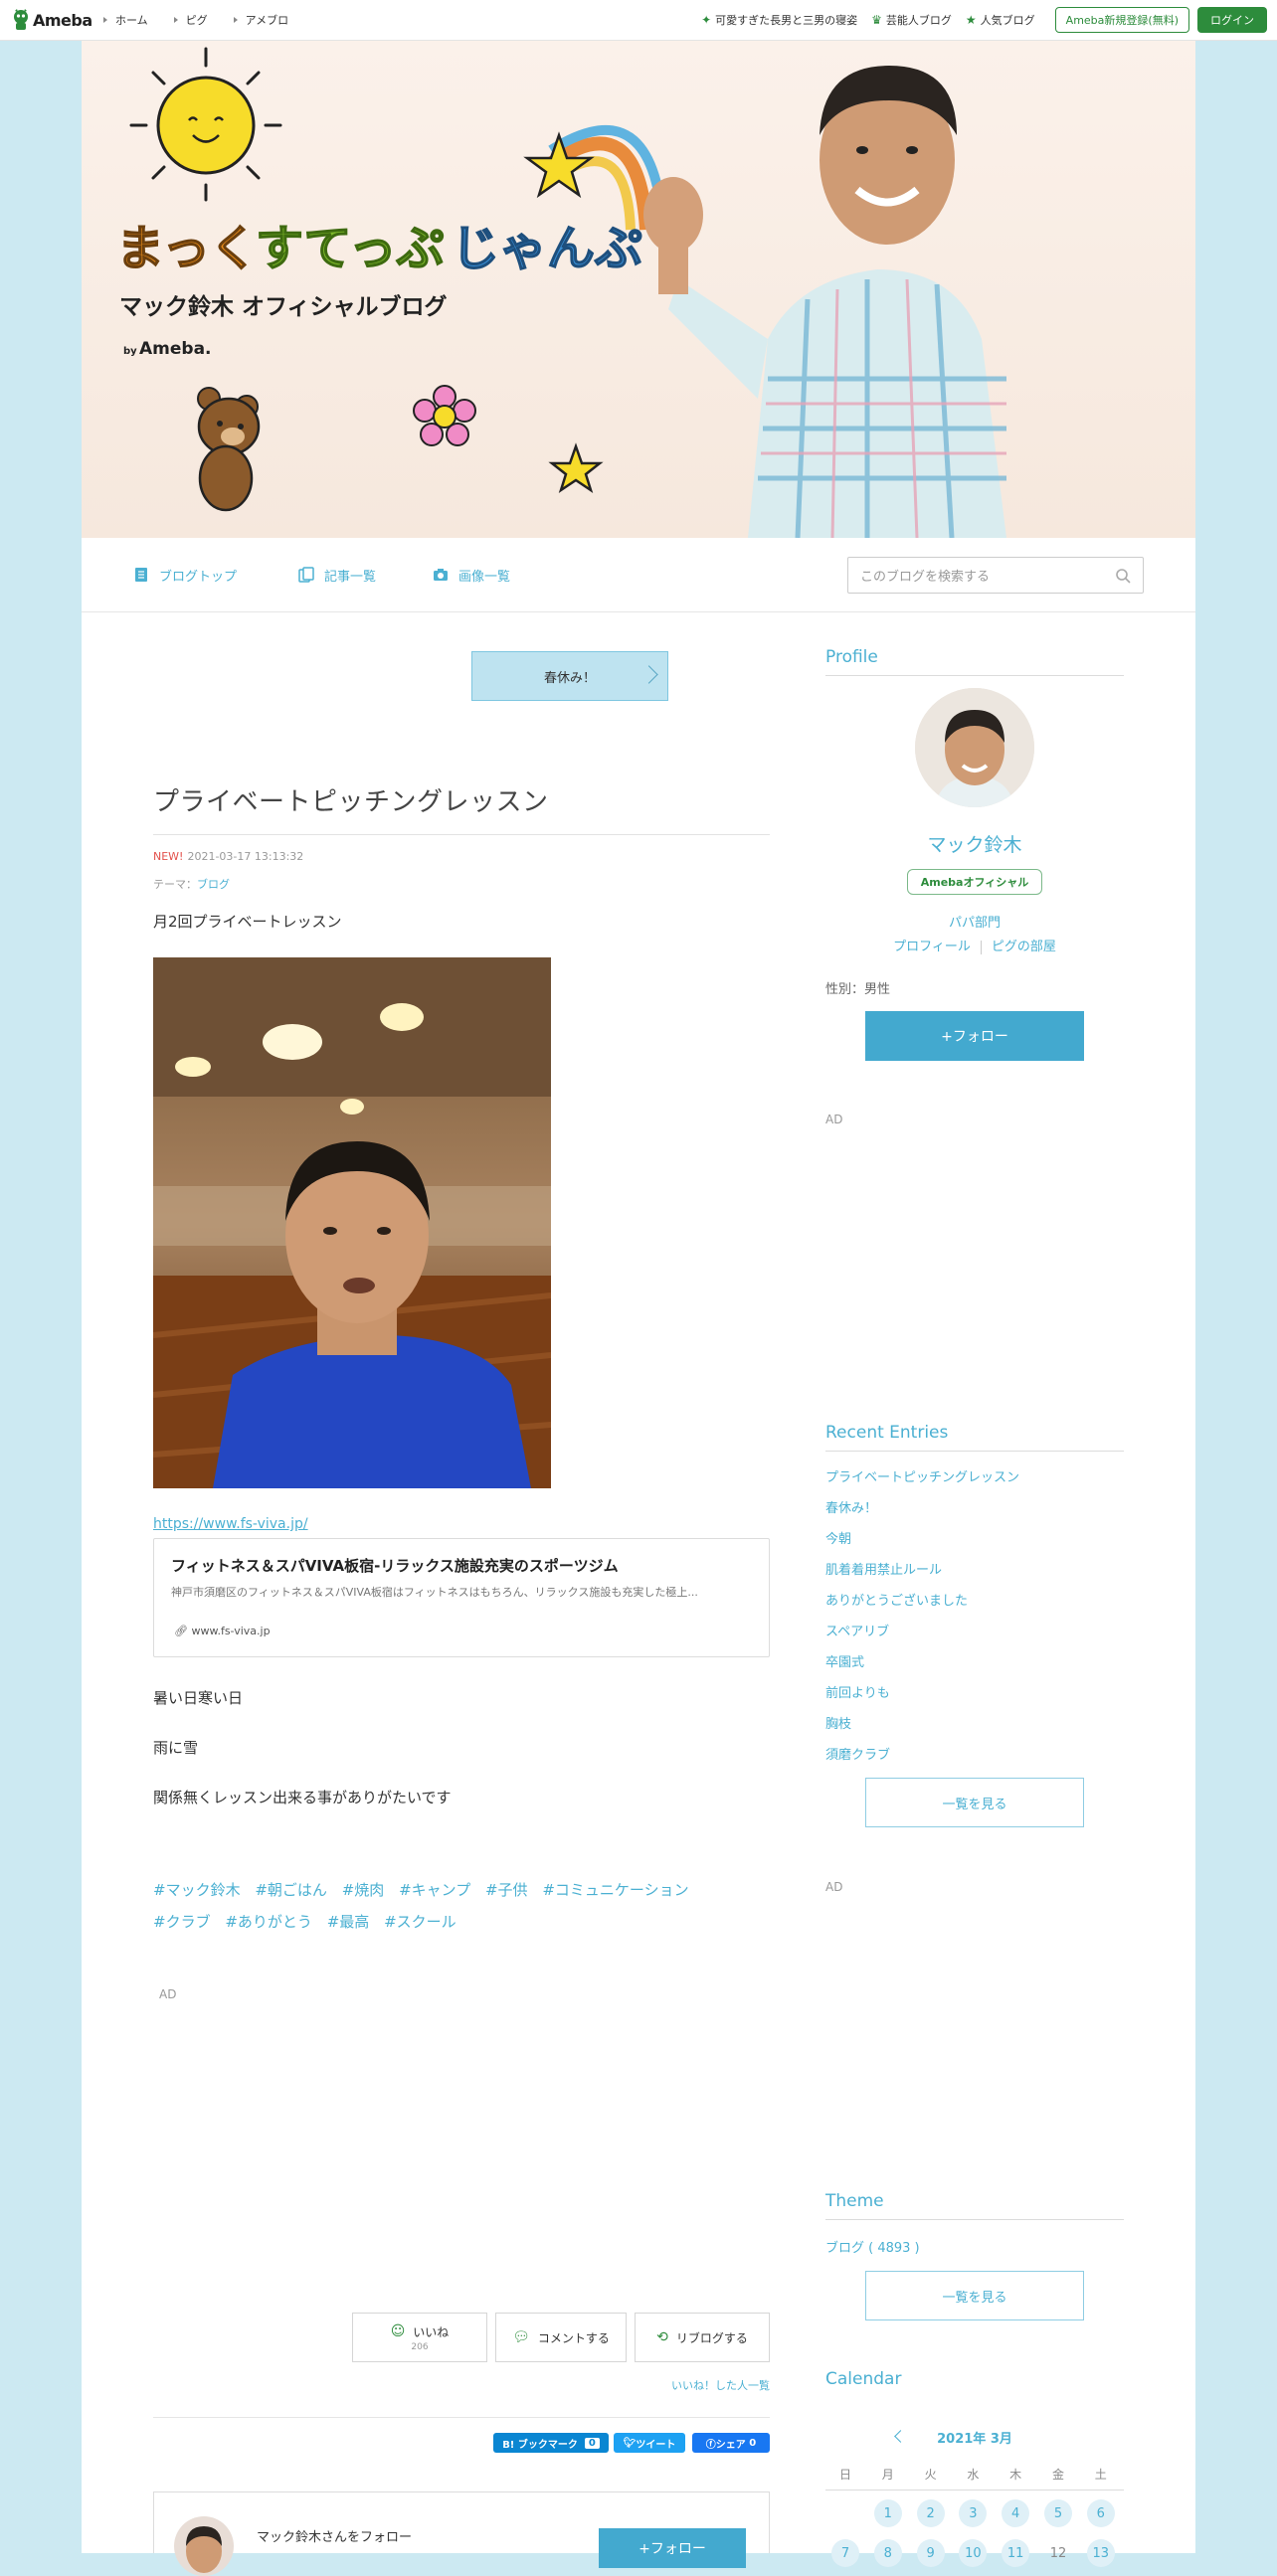 This screenshot has height=2576, width=1277. I want to click on popular-blog-link: ★ 人気ブログ, so click(1000, 20).